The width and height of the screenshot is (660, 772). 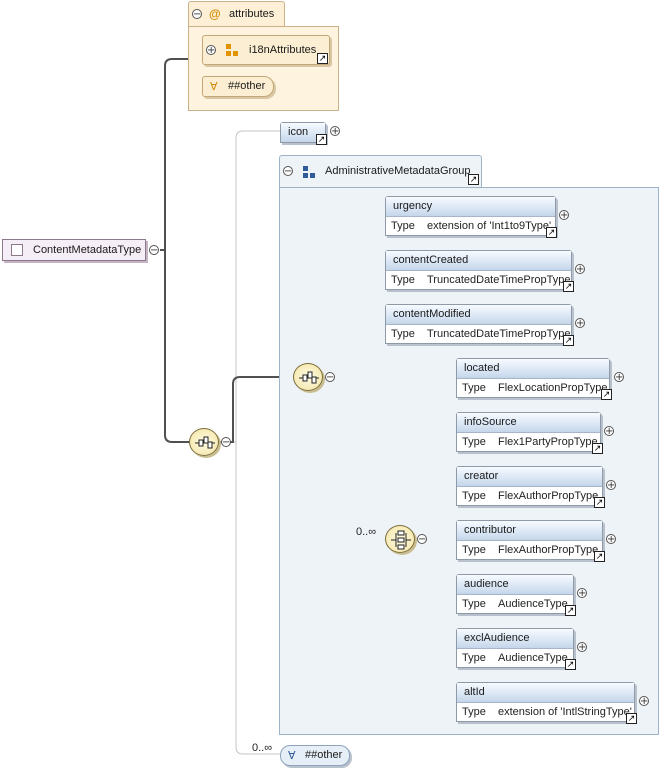 What do you see at coordinates (528, 423) in the screenshot?
I see `element-name: infoSource` at bounding box center [528, 423].